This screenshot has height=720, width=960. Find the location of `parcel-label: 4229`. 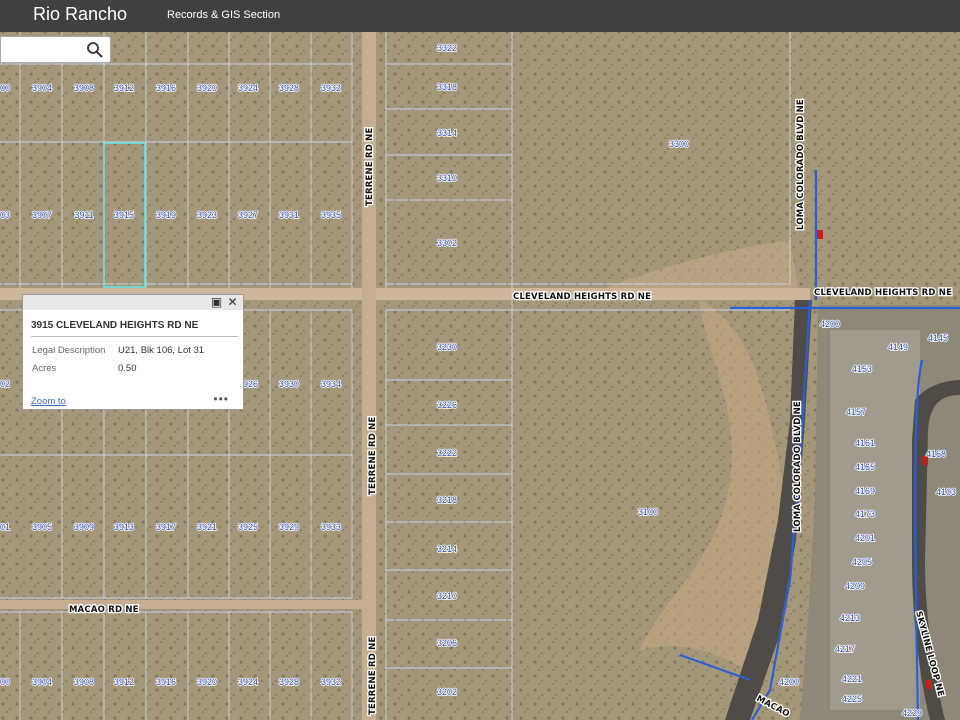

parcel-label: 4229 is located at coordinates (912, 713).